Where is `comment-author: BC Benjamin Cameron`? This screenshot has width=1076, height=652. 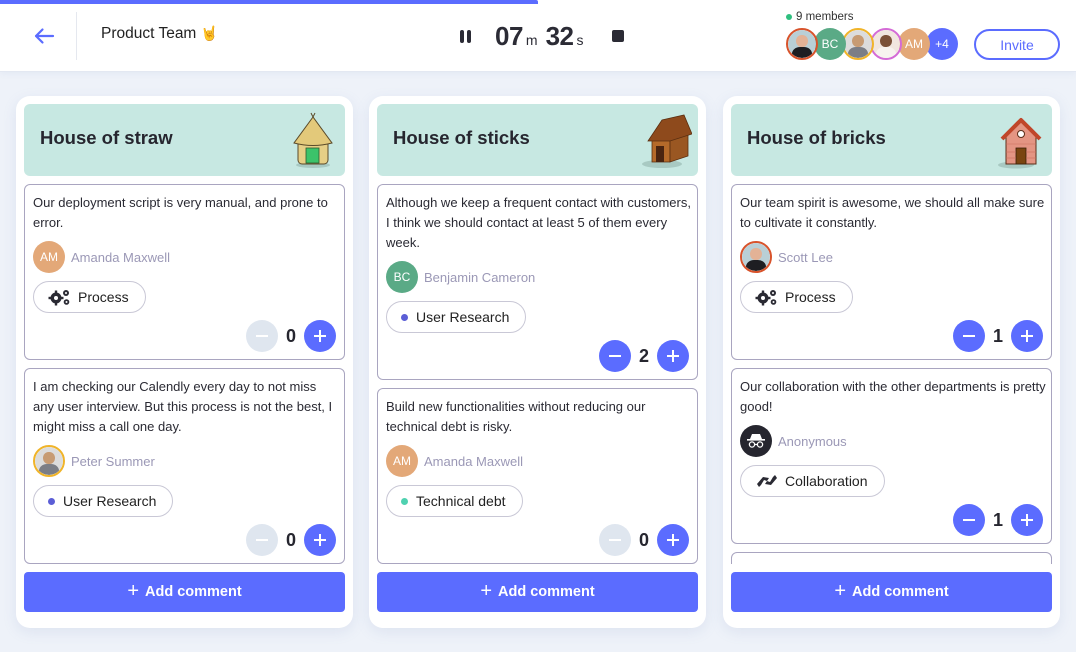 comment-author: BC Benjamin Cameron is located at coordinates (460, 277).